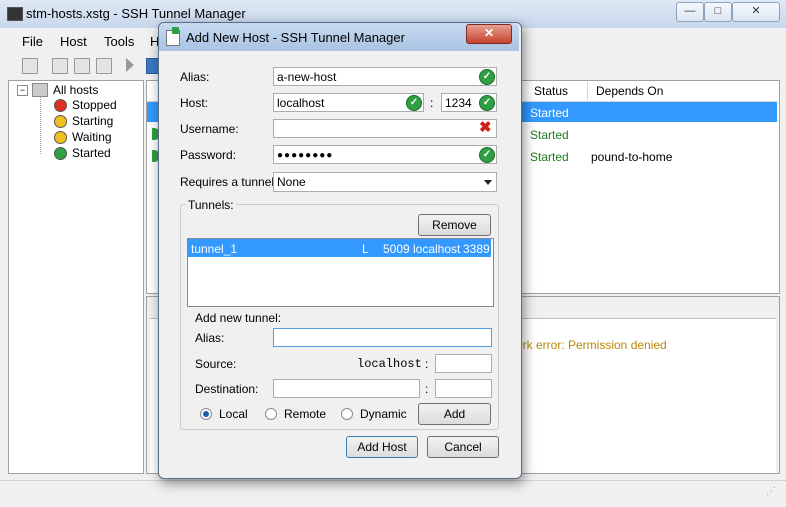 This screenshot has width=786, height=507. What do you see at coordinates (488, 182) in the screenshot?
I see `chevron-down-icon` at bounding box center [488, 182].